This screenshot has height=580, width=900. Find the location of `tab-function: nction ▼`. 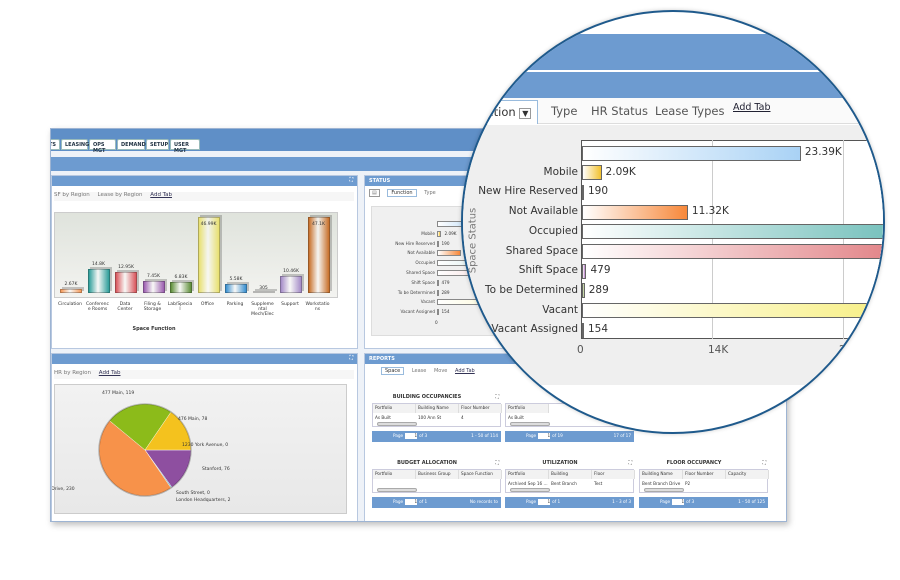

tab-function: nction ▼ is located at coordinates (506, 112).